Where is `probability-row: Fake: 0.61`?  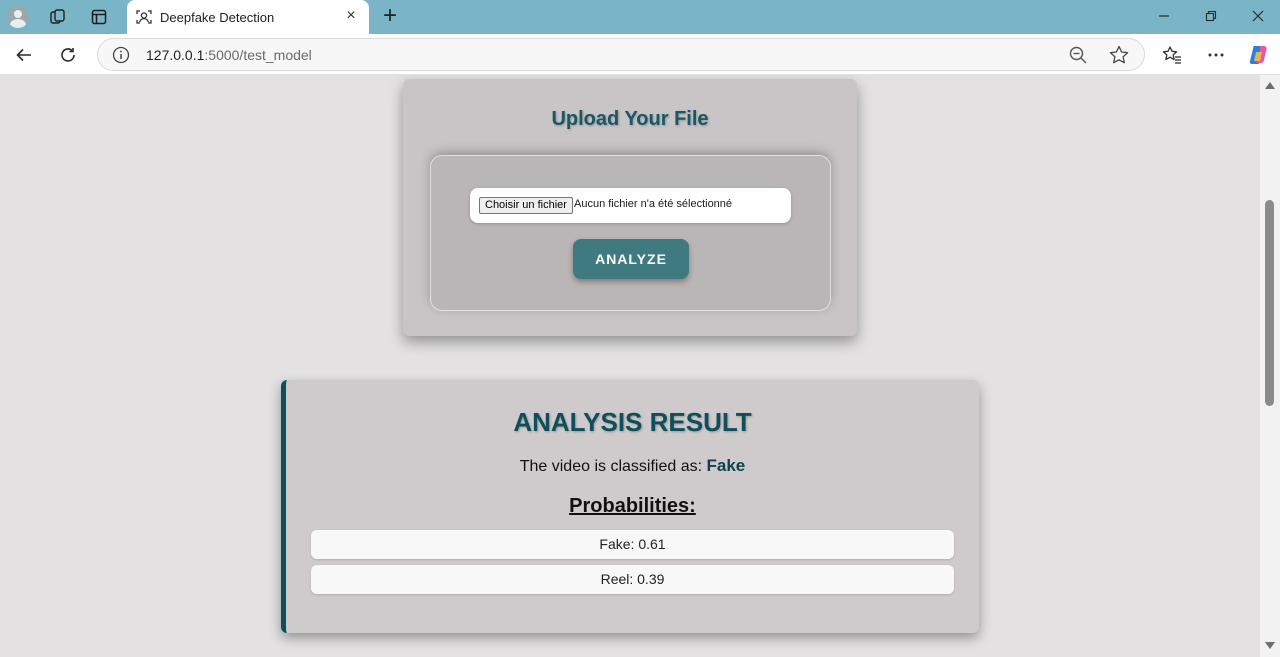 probability-row: Fake: 0.61 is located at coordinates (632, 544).